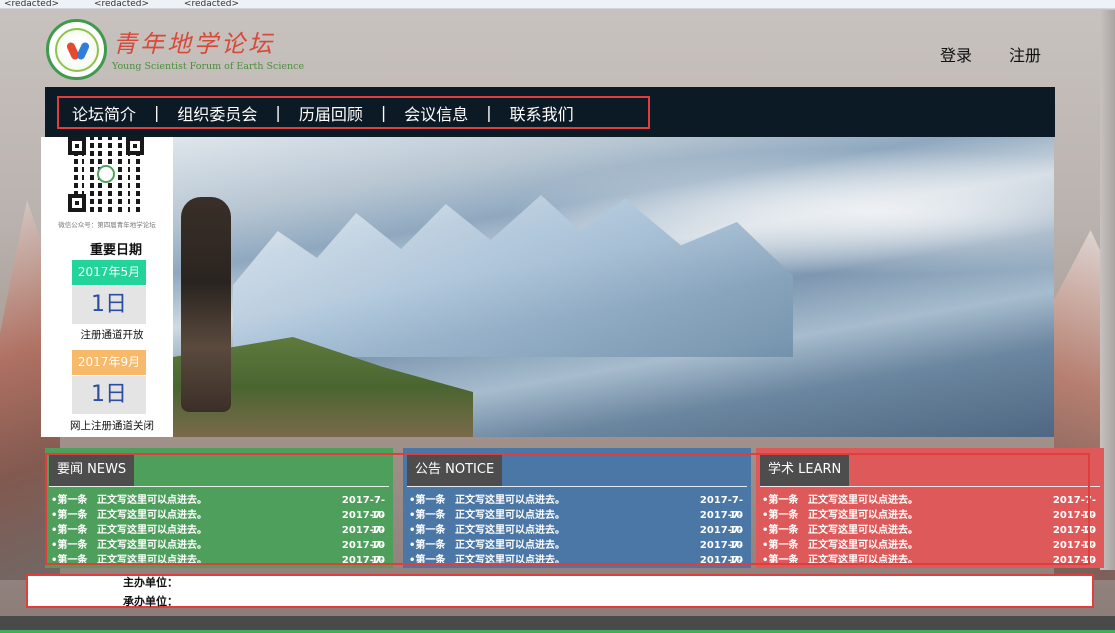 This screenshot has width=1115, height=633. What do you see at coordinates (956, 54) in the screenshot?
I see `login-link: 登录` at bounding box center [956, 54].